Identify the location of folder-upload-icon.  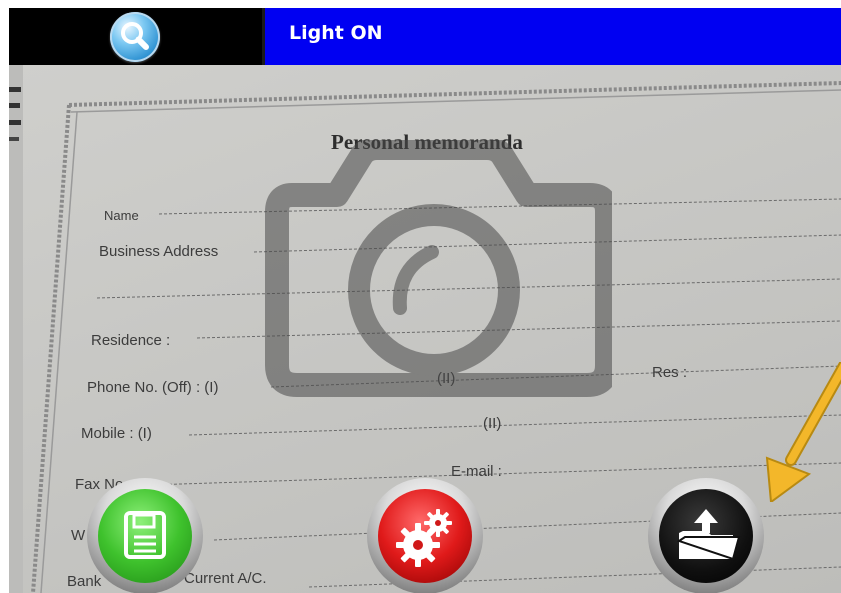
(708, 535).